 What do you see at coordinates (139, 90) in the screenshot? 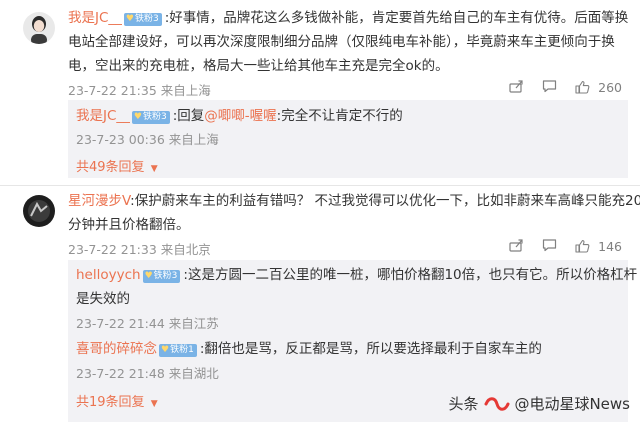
I see `comment-meta: 23-7-22 21:35 来自上海` at bounding box center [139, 90].